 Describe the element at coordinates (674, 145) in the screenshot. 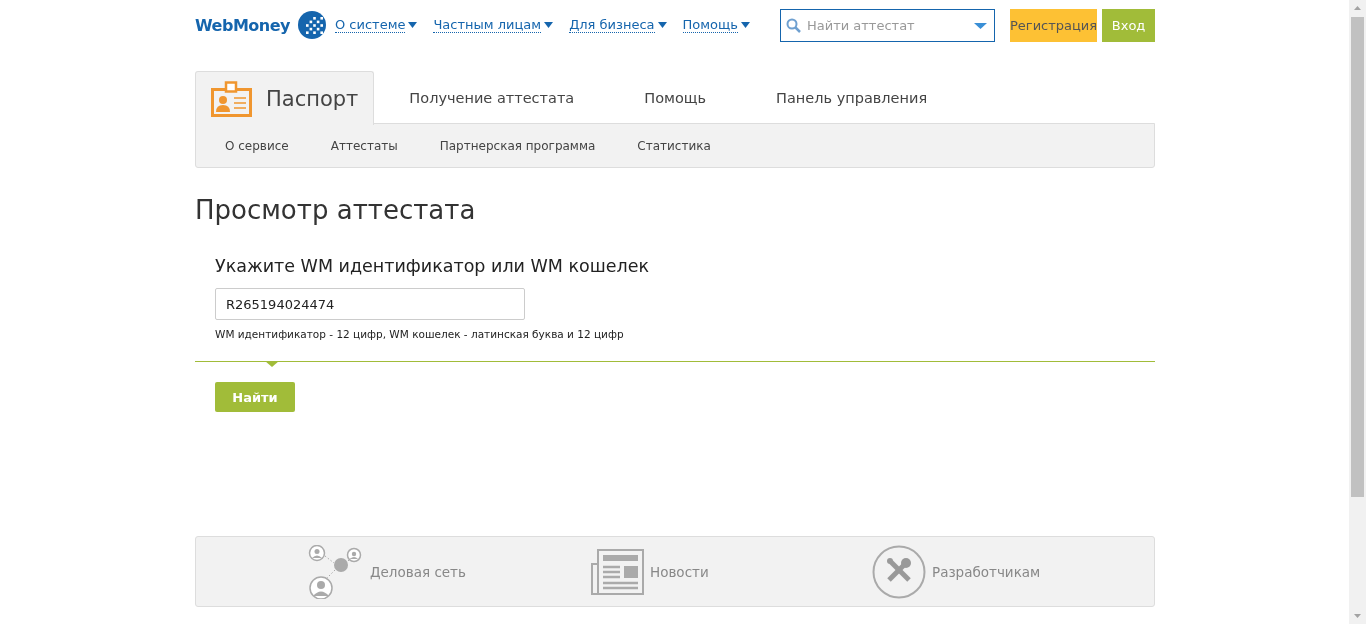

I see `subnav-link: Статистика` at that location.